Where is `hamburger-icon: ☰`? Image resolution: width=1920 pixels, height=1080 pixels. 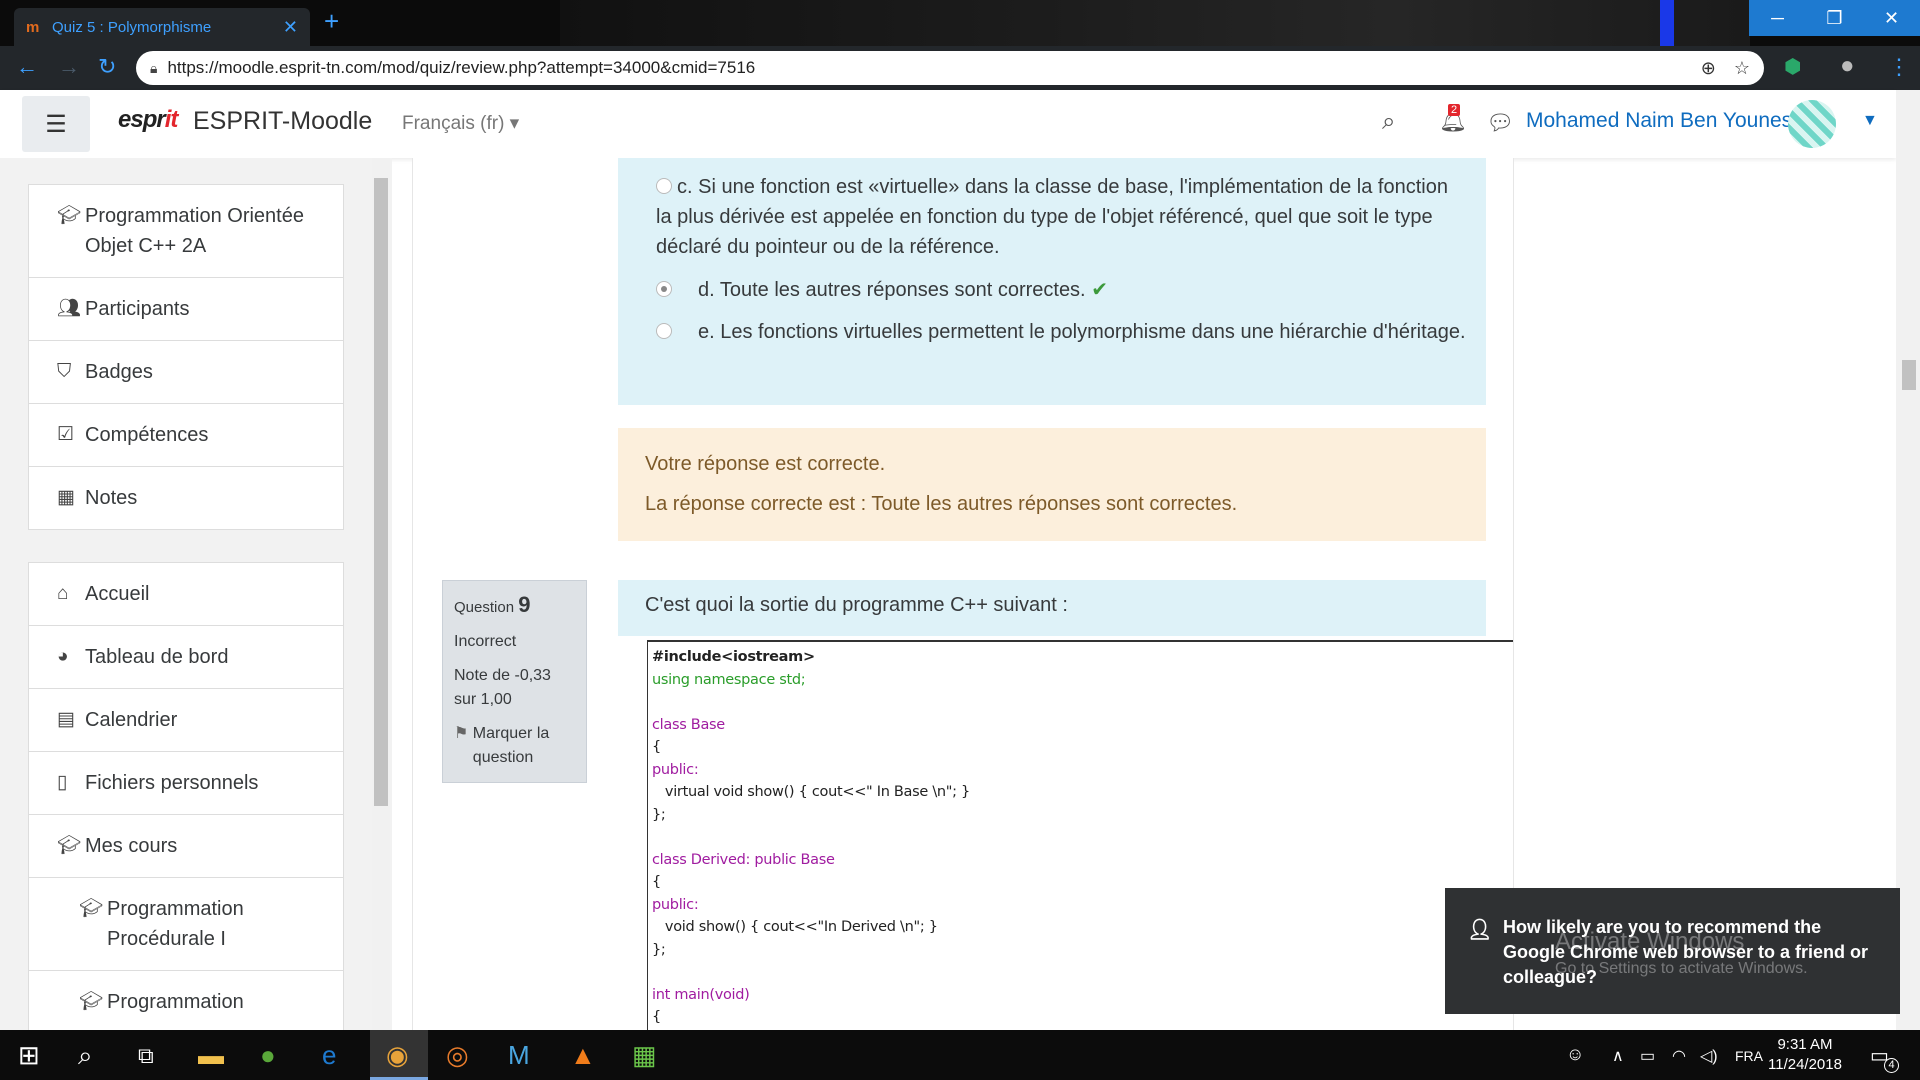 hamburger-icon: ☰ is located at coordinates (56, 124).